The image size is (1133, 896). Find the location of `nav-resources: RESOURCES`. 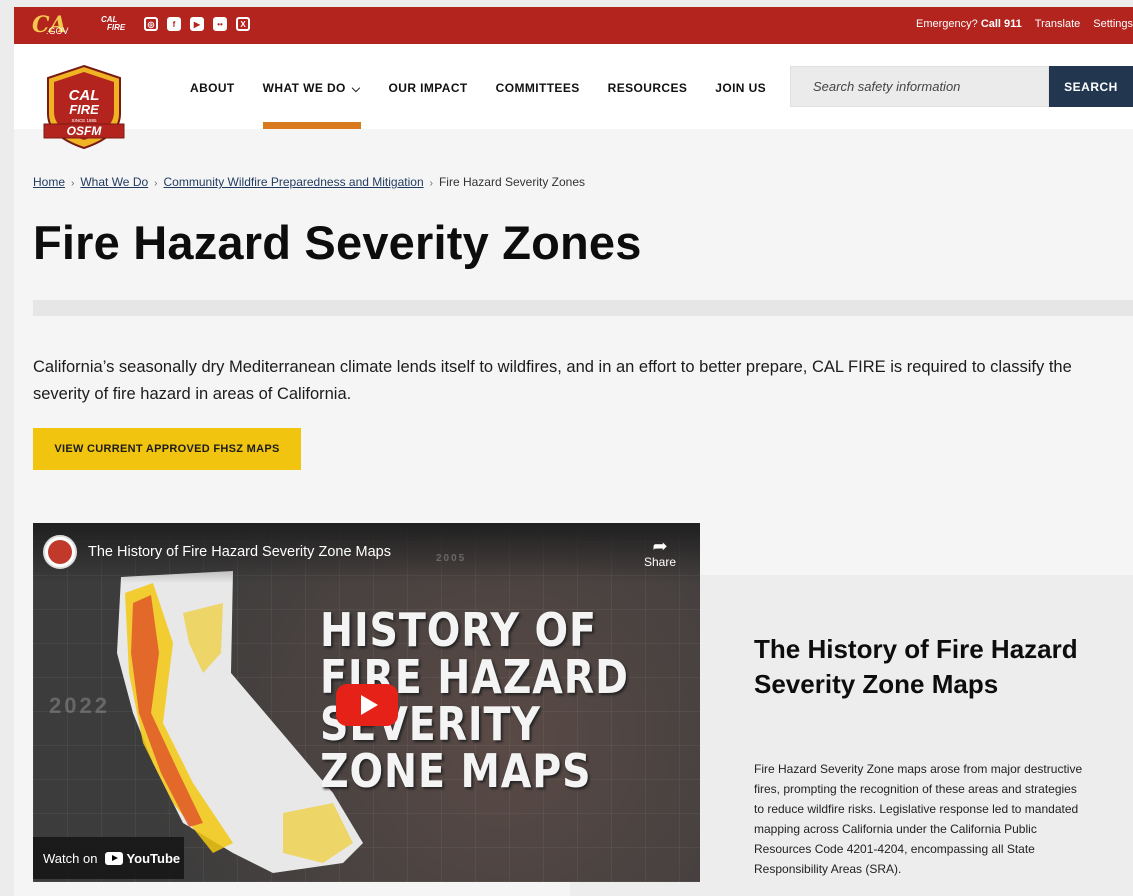

nav-resources: RESOURCES is located at coordinates (648, 86).